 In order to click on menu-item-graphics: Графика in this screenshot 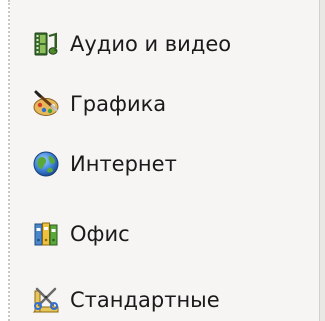, I will do `click(99, 104)`.